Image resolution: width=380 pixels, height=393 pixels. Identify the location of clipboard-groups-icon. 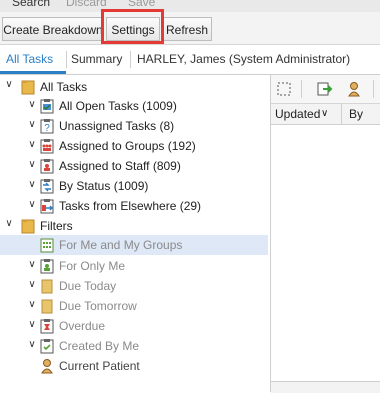
(47, 146).